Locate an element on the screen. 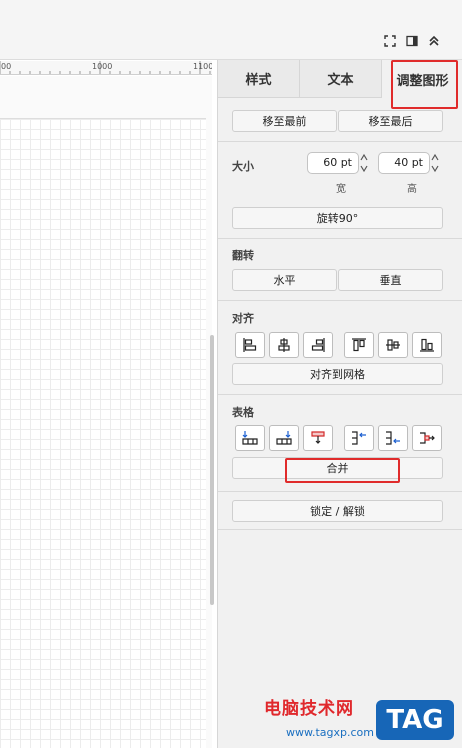 This screenshot has height=748, width=462. vertical-scrollbar is located at coordinates (212, 470).